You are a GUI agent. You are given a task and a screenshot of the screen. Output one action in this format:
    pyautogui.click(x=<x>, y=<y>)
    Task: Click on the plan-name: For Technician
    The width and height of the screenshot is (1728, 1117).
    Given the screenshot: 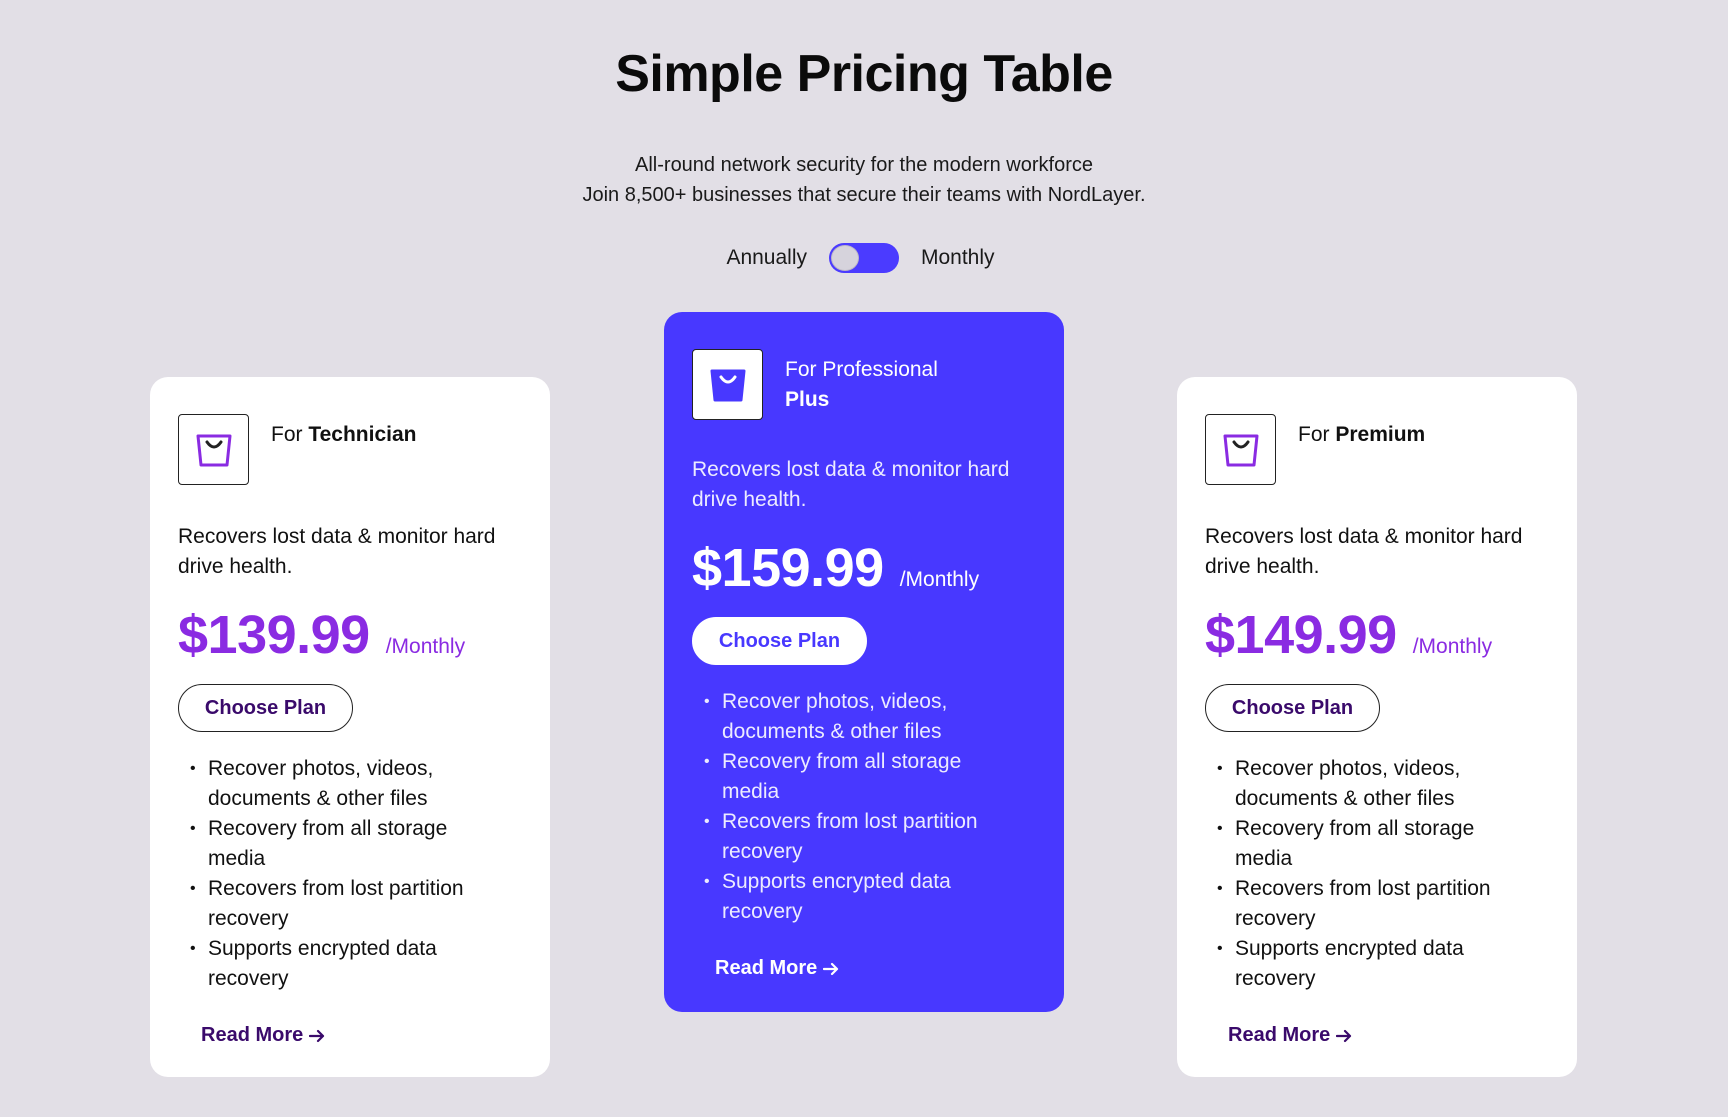 What is the action you would take?
    pyautogui.click(x=343, y=432)
    